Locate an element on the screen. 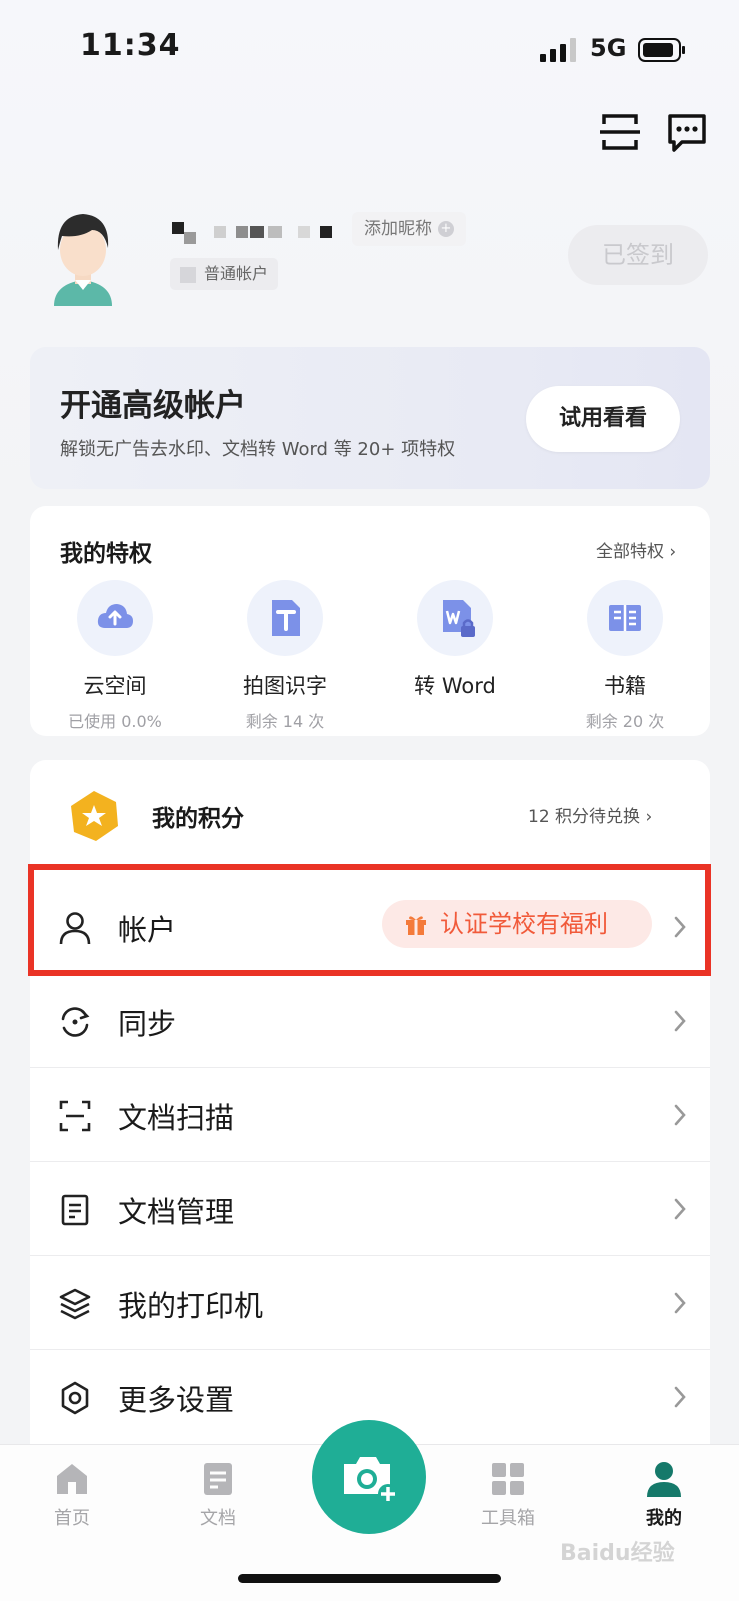 The image size is (739, 1601). nav-label: 工具箱 is located at coordinates (508, 1518).